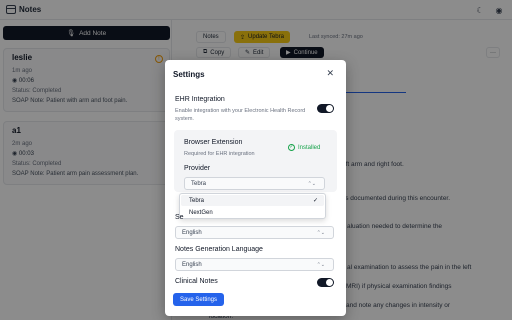 The image size is (512, 320). Describe the element at coordinates (219, 154) in the screenshot. I see `extension-desc: Required for EHR integration` at that location.